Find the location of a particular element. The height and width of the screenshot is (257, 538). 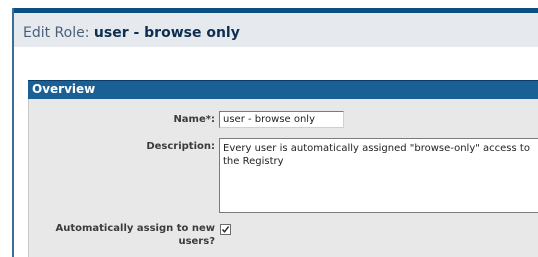

checkmark-icon is located at coordinates (225, 229).